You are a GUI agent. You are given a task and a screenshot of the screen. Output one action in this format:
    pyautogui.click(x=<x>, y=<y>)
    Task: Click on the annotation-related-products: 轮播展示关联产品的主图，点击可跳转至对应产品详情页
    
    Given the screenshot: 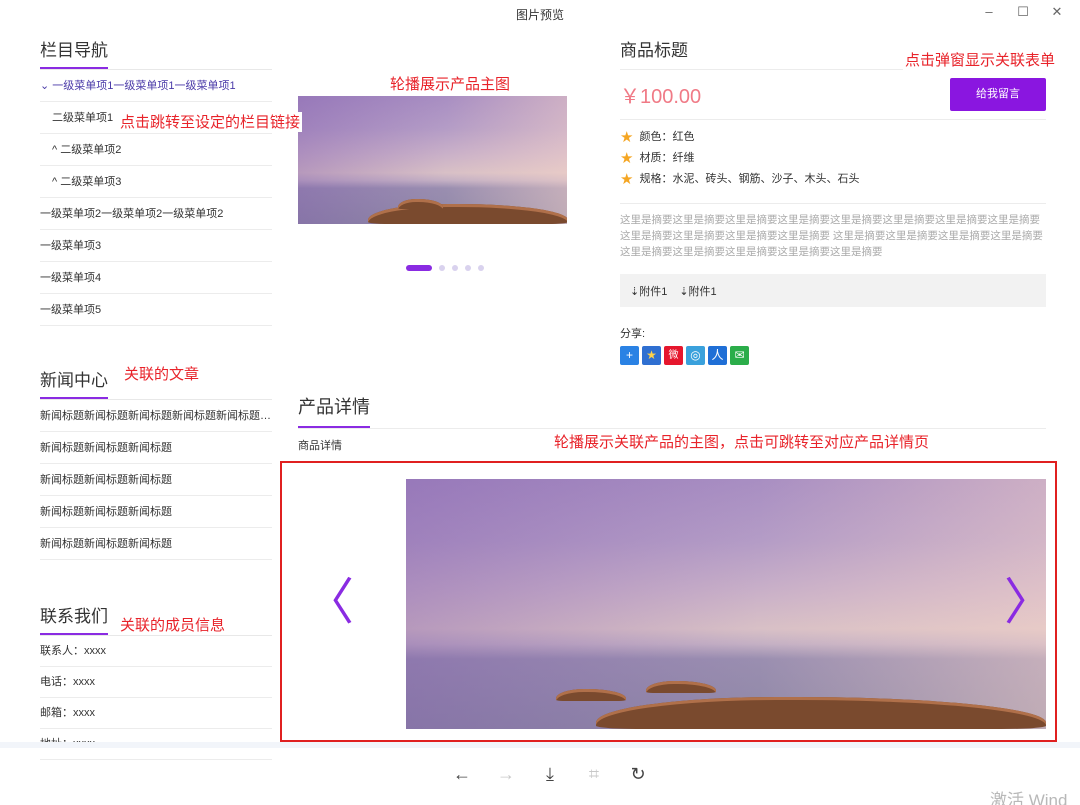 What is the action you would take?
    pyautogui.click(x=742, y=442)
    